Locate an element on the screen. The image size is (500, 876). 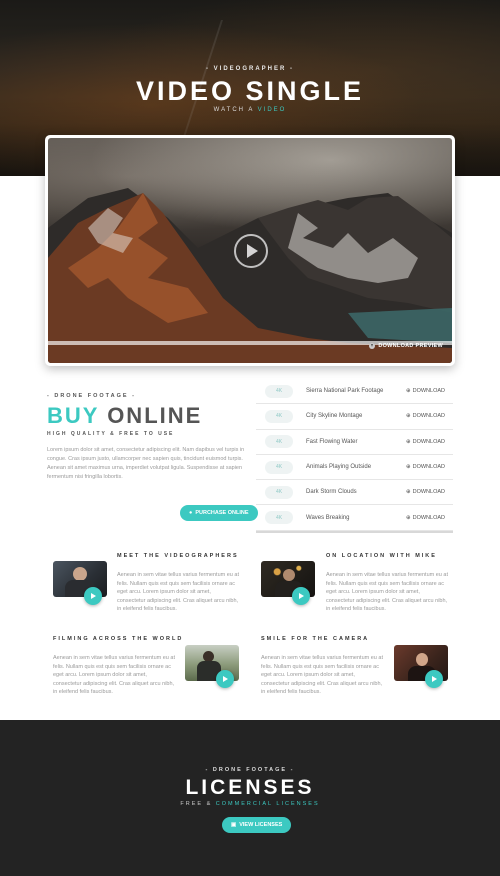
page-title: VIDEO SINGLE is located at coordinates (250, 91).